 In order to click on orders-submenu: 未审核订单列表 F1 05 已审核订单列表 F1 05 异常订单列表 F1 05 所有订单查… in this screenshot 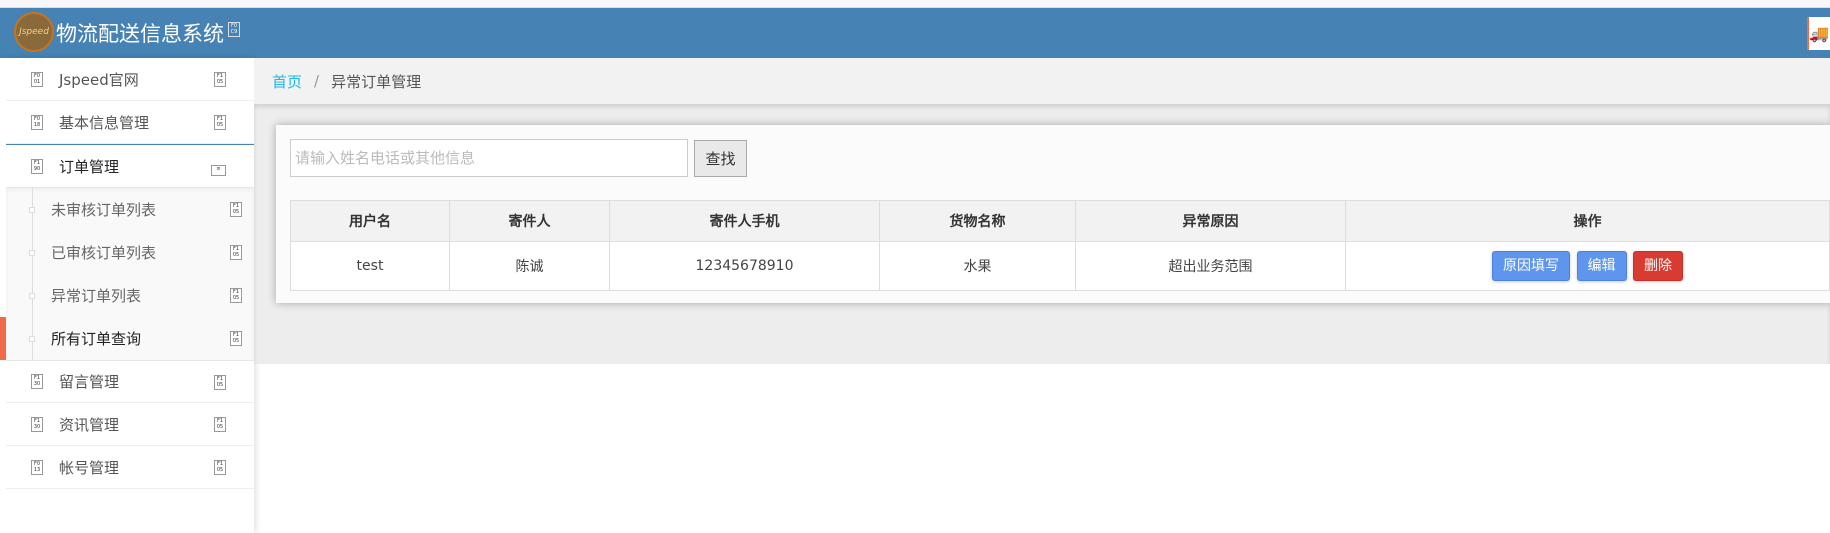, I will do `click(127, 273)`.